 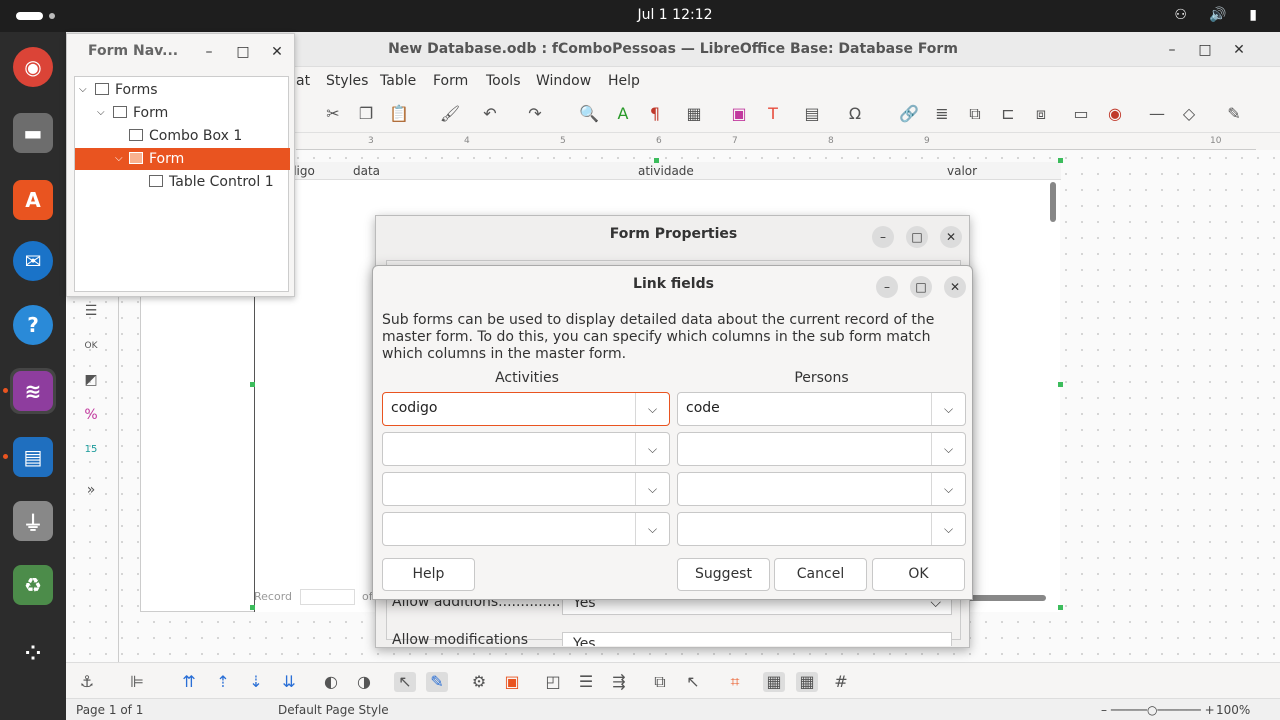 I want to click on align-icon: ⊫, so click(x=137, y=682).